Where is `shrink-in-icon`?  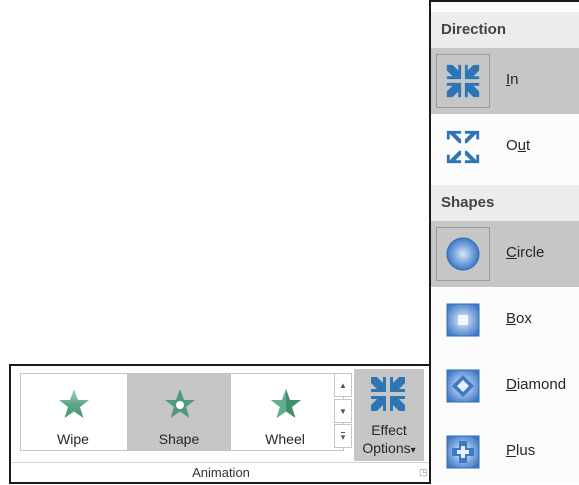
shrink-in-icon is located at coordinates (388, 394).